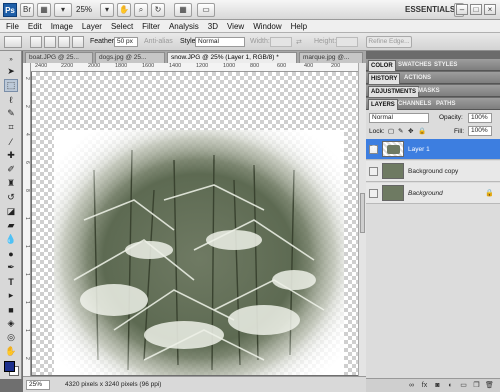  What do you see at coordinates (450, 385) in the screenshot?
I see `adjustment-layer-icon: ◐` at bounding box center [450, 385].